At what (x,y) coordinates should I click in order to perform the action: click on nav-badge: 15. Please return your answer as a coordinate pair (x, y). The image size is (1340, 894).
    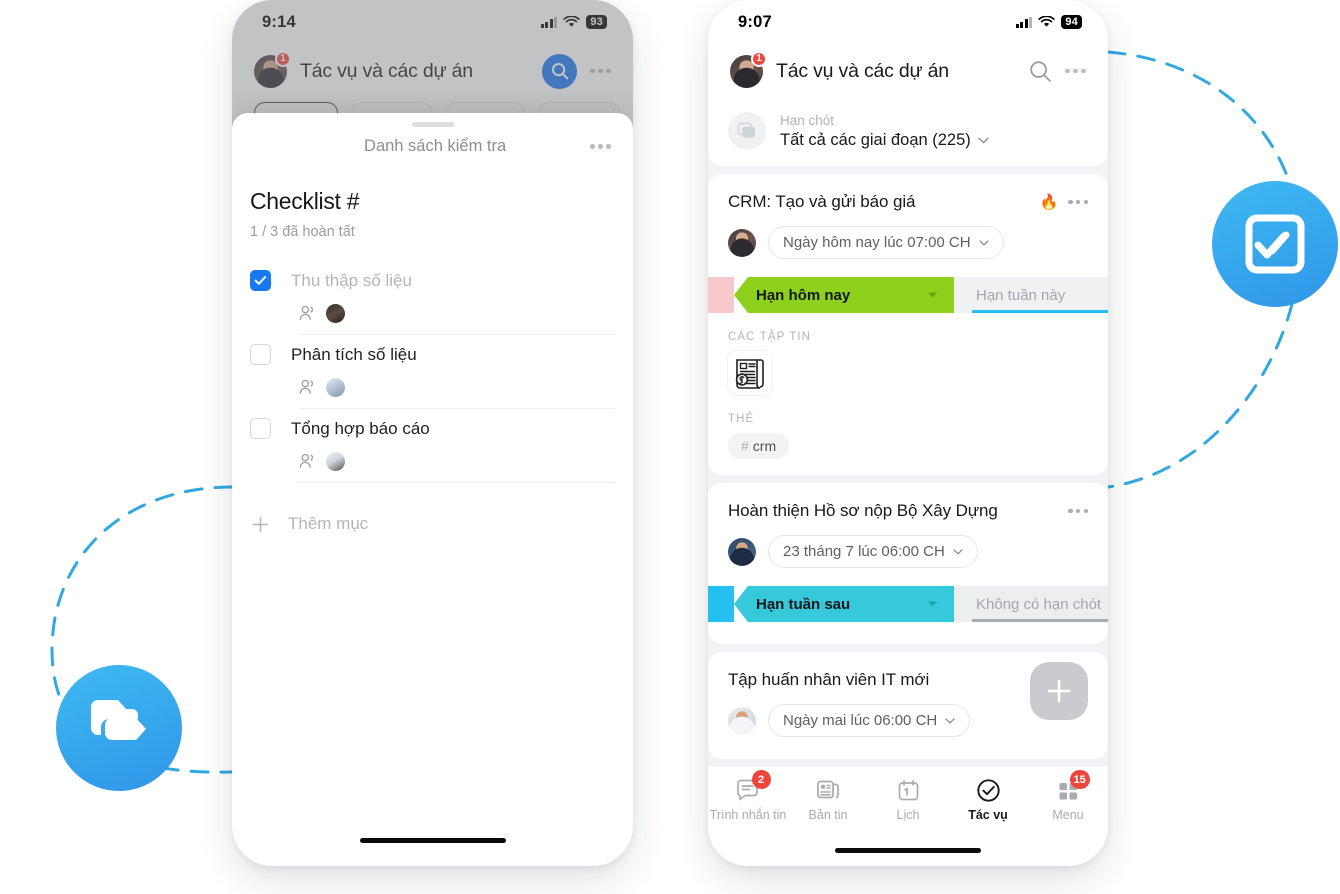
    Looking at the image, I should click on (1079, 779).